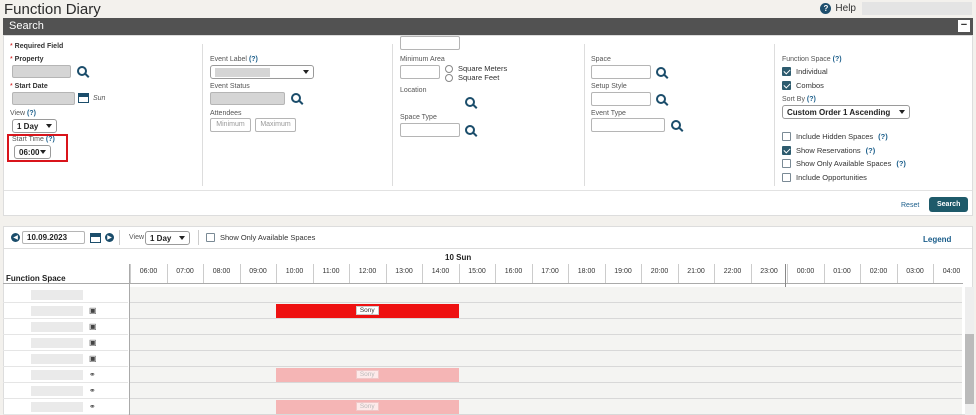  What do you see at coordinates (230, 125) in the screenshot?
I see `attendees-min-input: Minimum` at bounding box center [230, 125].